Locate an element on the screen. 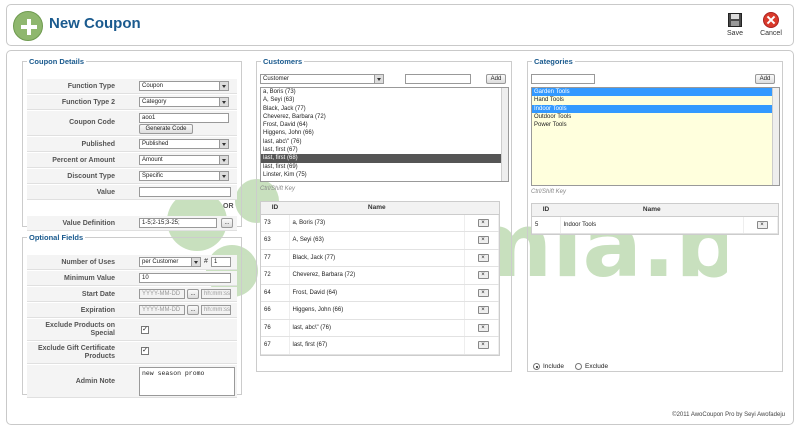 This screenshot has width=800, height=431. customer-type-select: Customer is located at coordinates (322, 79).